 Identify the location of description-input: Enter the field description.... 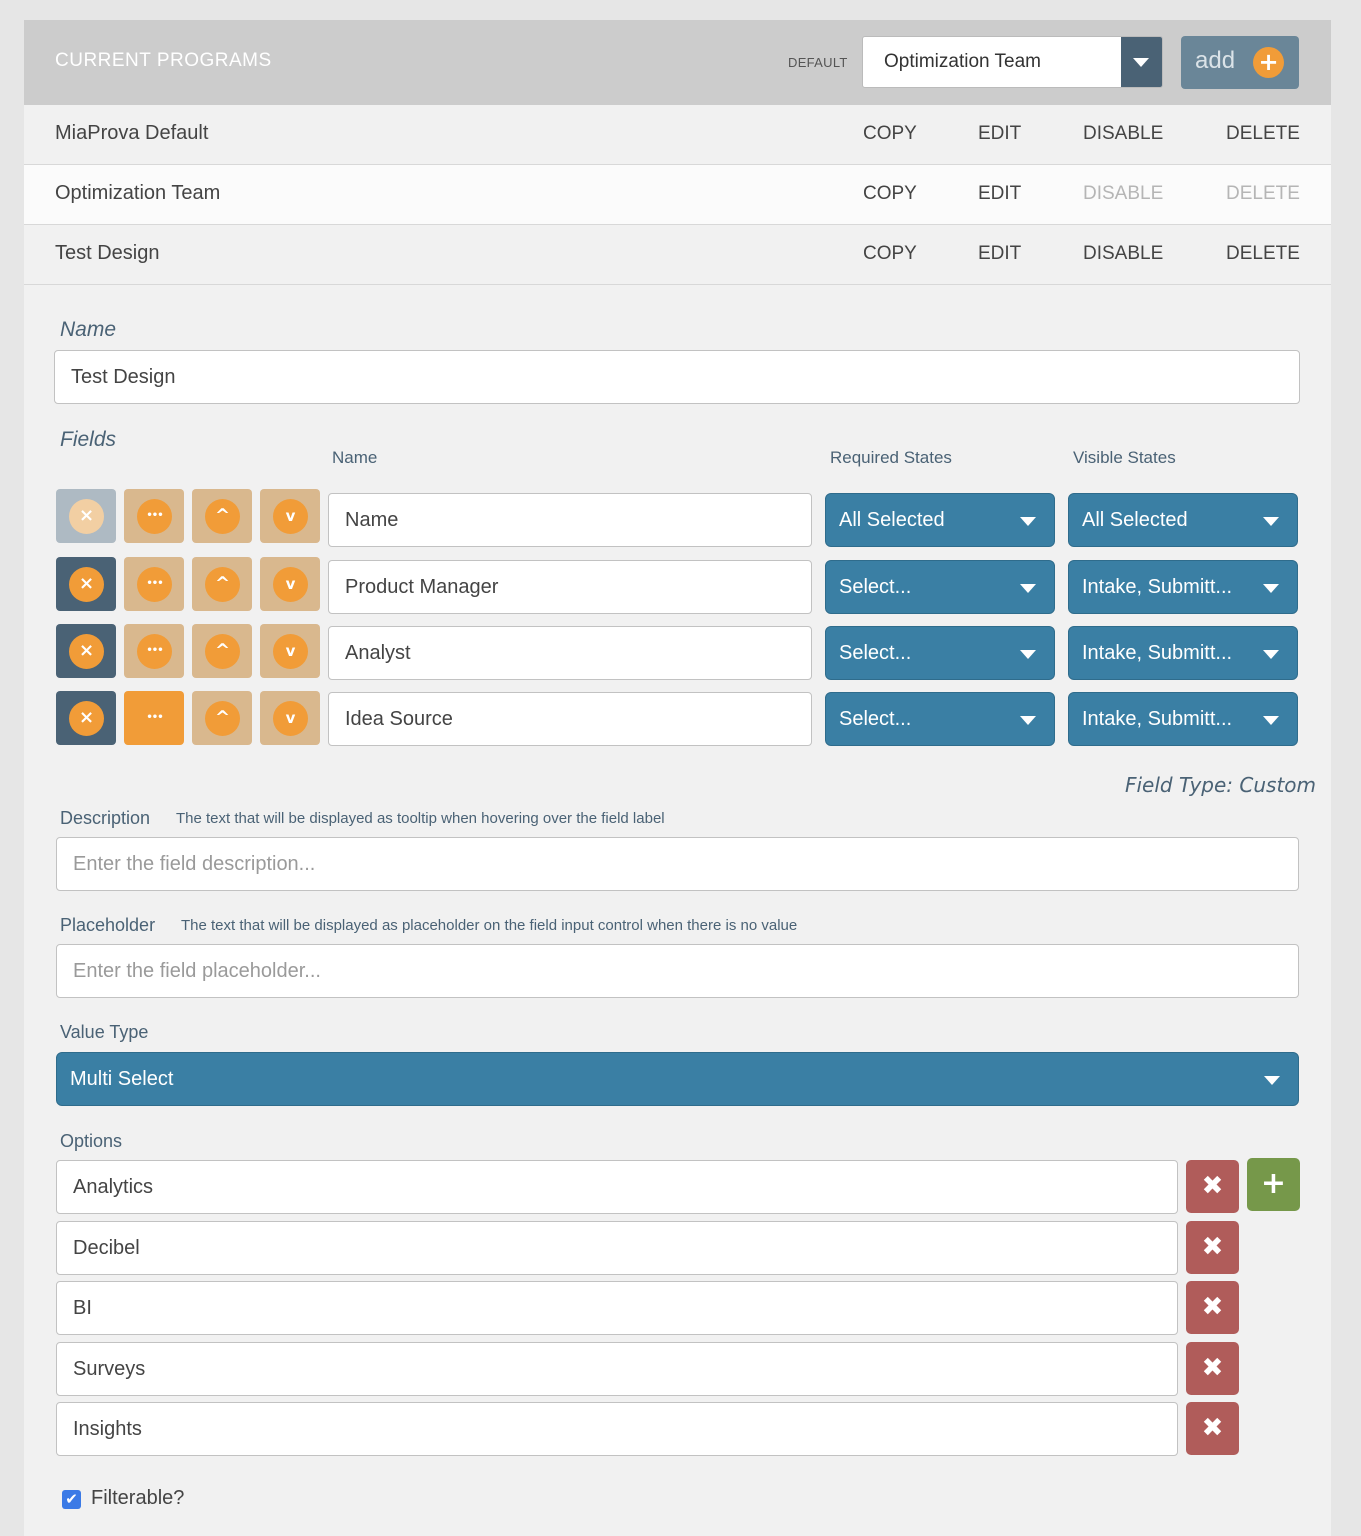
(677, 864).